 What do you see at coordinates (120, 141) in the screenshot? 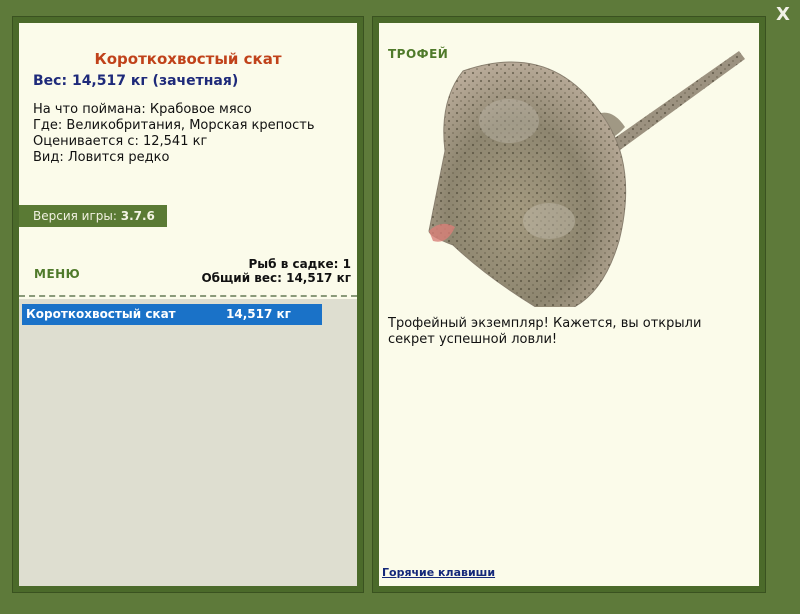
I see `rated-from-detail: Оценивается с: 12,541 кг` at bounding box center [120, 141].